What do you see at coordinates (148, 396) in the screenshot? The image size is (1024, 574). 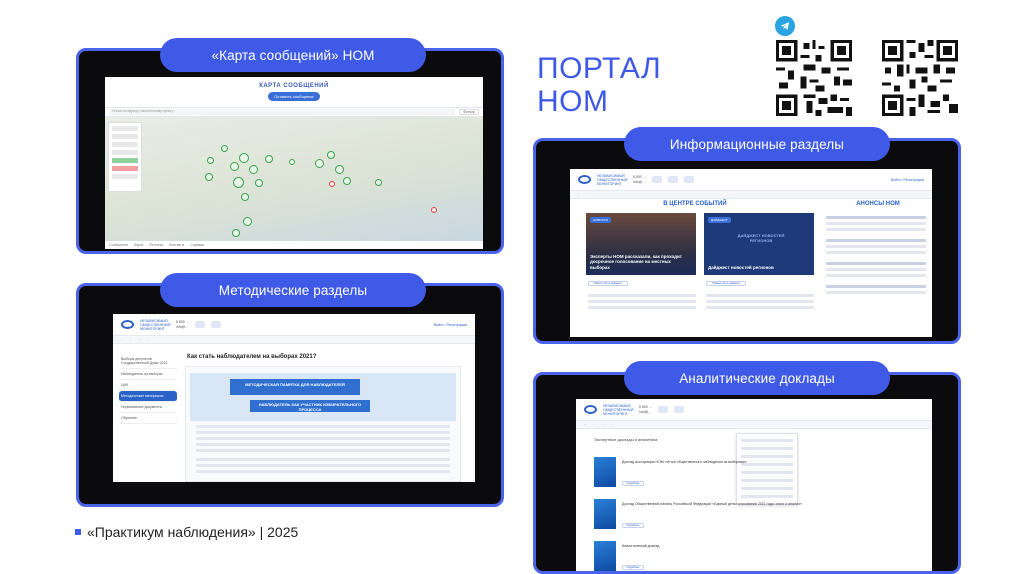 I see `sidebar-item-active: Методические материалы` at bounding box center [148, 396].